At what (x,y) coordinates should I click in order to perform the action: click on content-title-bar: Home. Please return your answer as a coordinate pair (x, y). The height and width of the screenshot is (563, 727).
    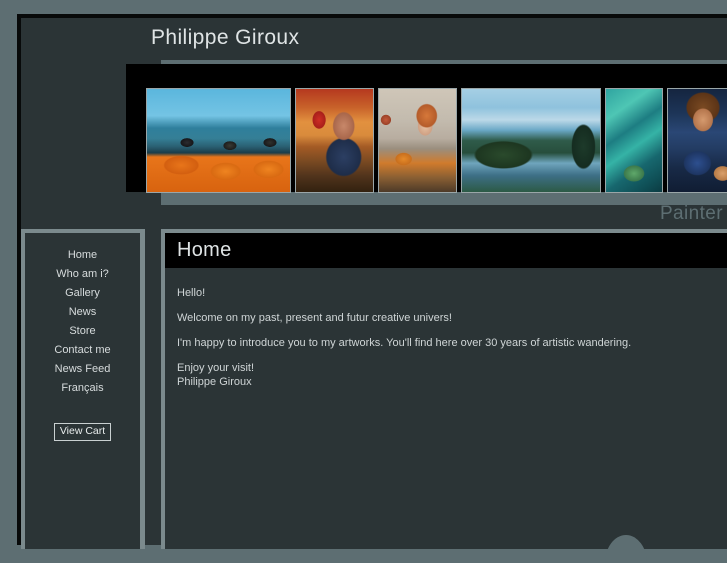
    Looking at the image, I should click on (446, 250).